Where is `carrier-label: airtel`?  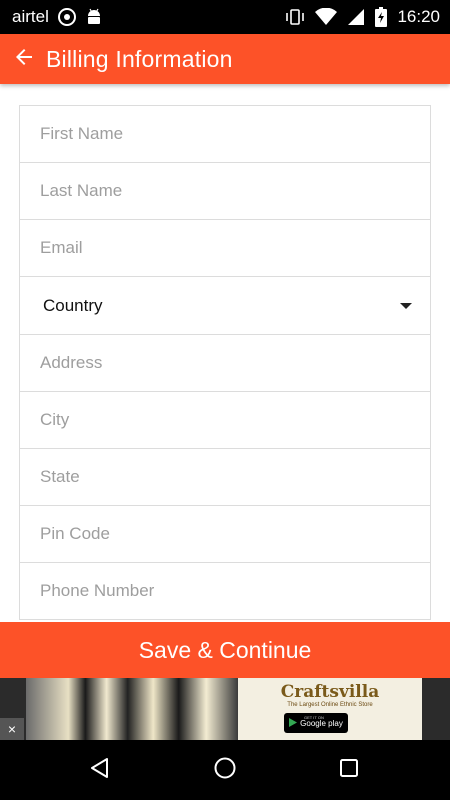 carrier-label: airtel is located at coordinates (30, 16).